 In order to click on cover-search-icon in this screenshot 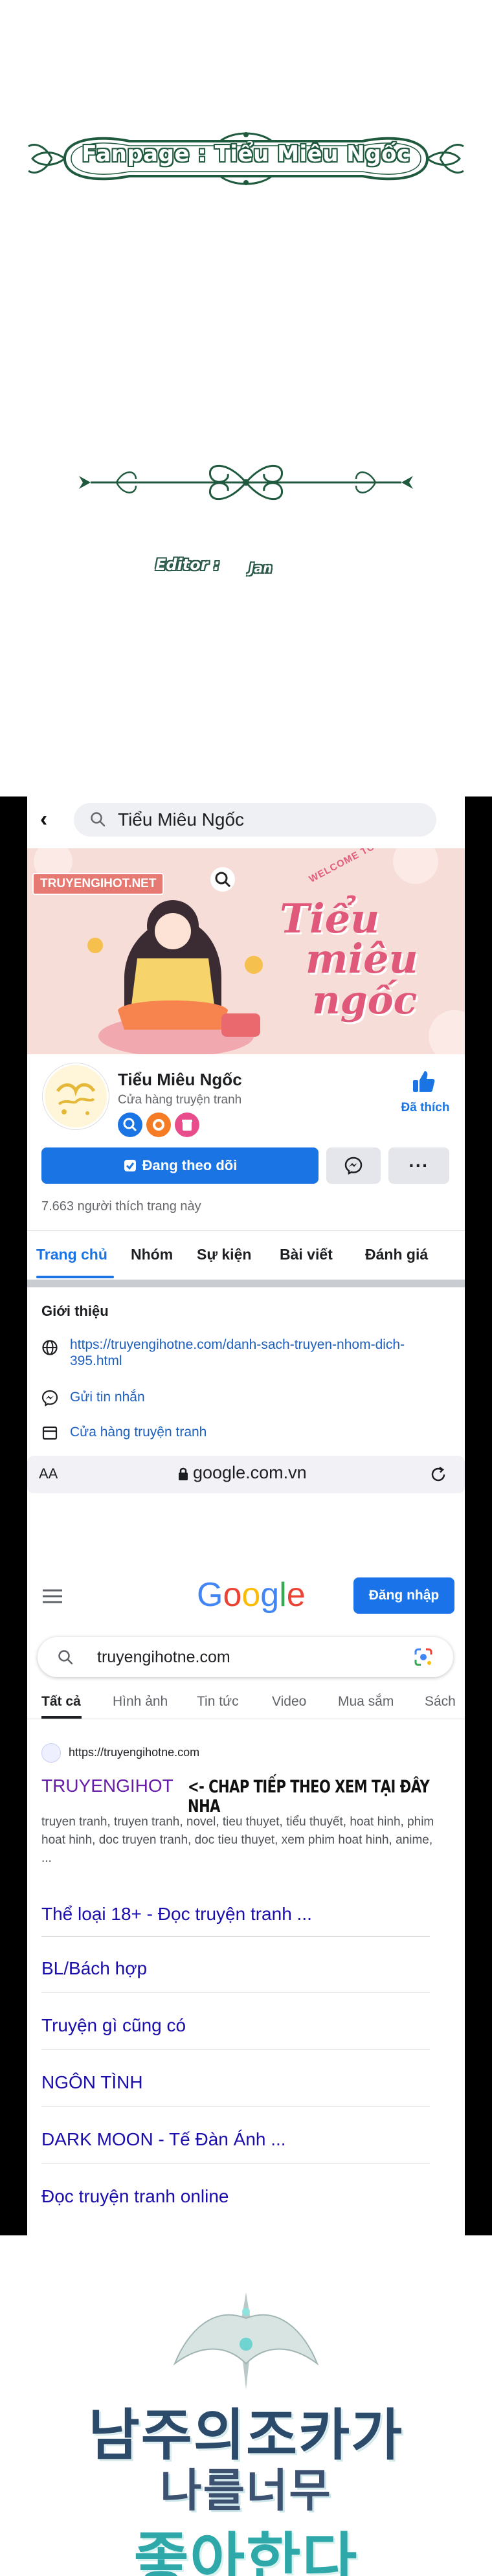, I will do `click(222, 879)`.